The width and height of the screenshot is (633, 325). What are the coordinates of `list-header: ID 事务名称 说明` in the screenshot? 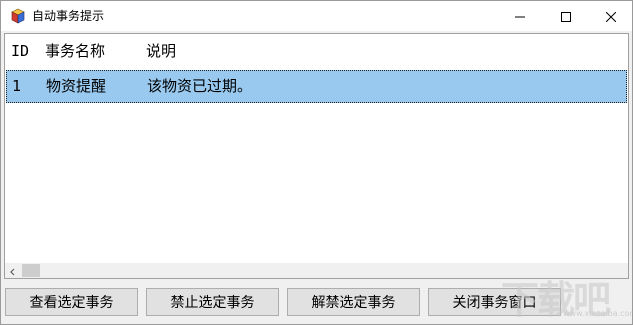 It's located at (316, 51).